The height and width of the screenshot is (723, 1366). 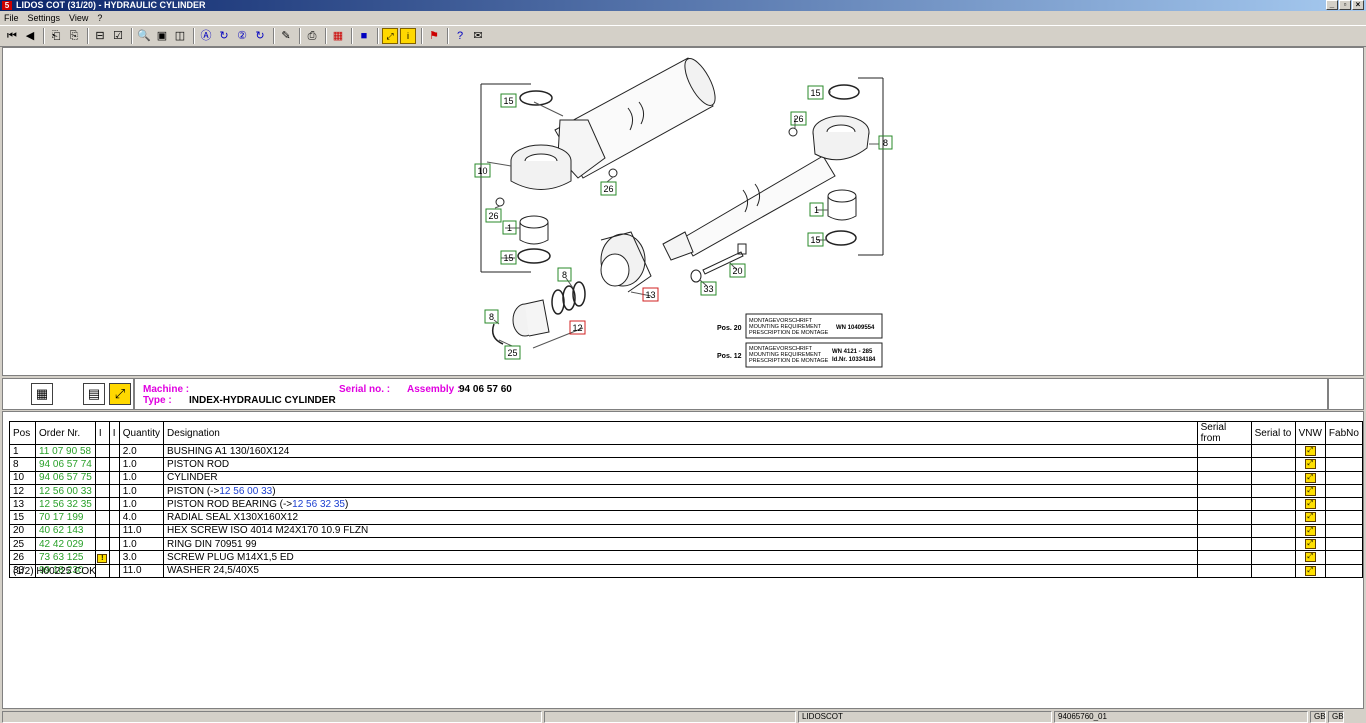 I want to click on cross-reference-link: 12 56 00 33, so click(x=245, y=491).